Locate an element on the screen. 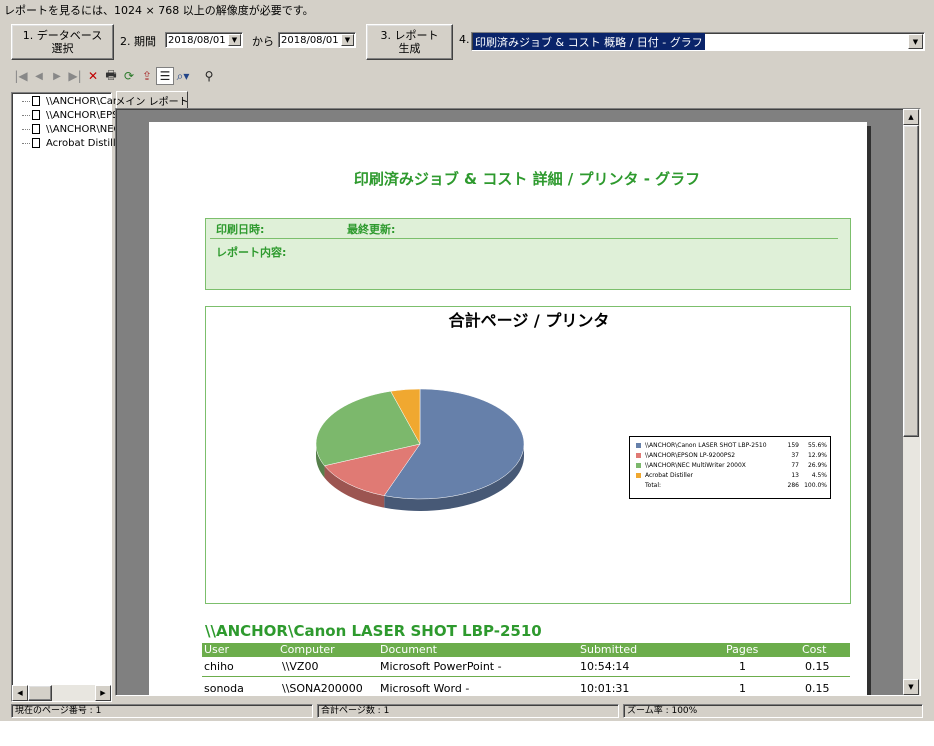  report-vscrollbar: ▲ ▼ is located at coordinates (911, 402).